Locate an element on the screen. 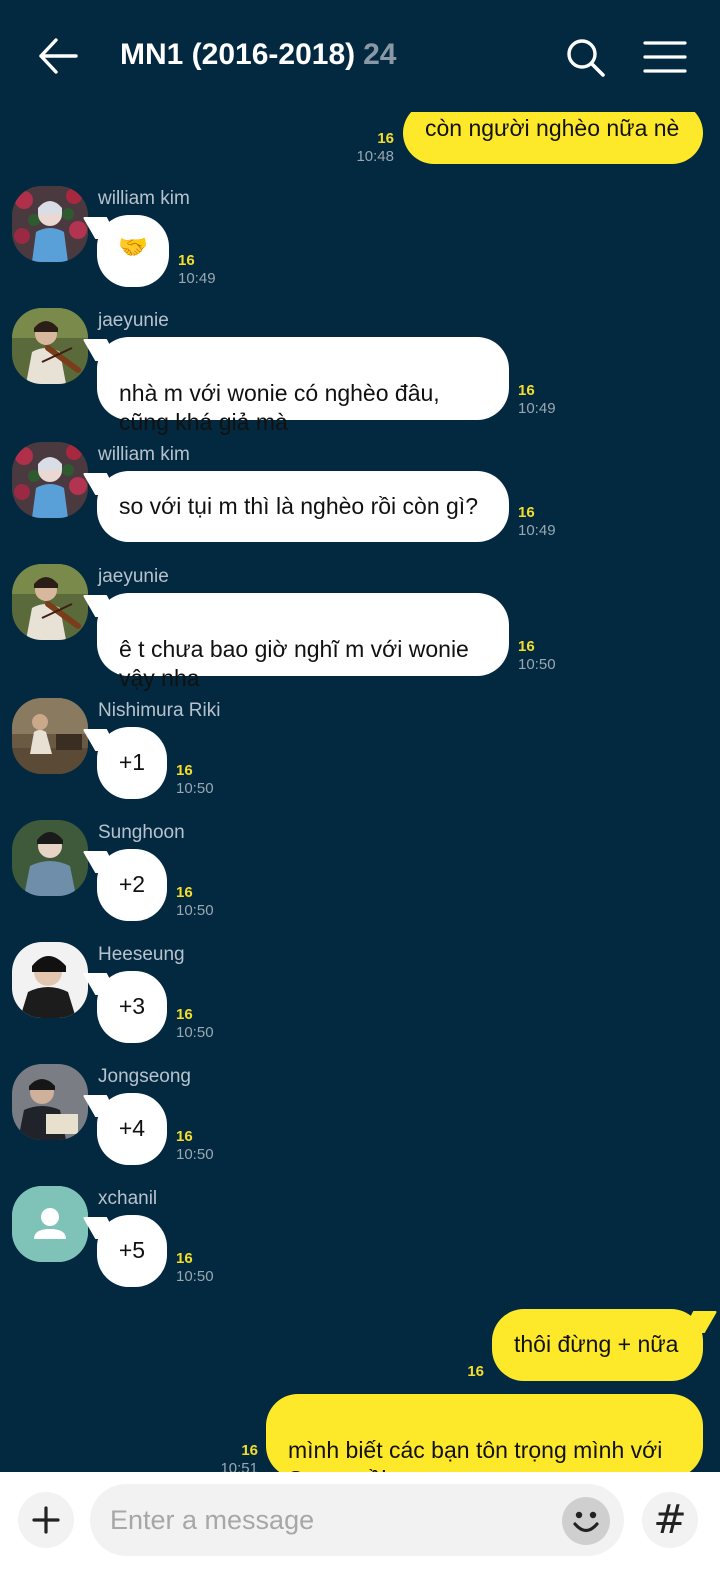 Image resolution: width=720 pixels, height=1569 pixels. message-text: +1 is located at coordinates (132, 762).